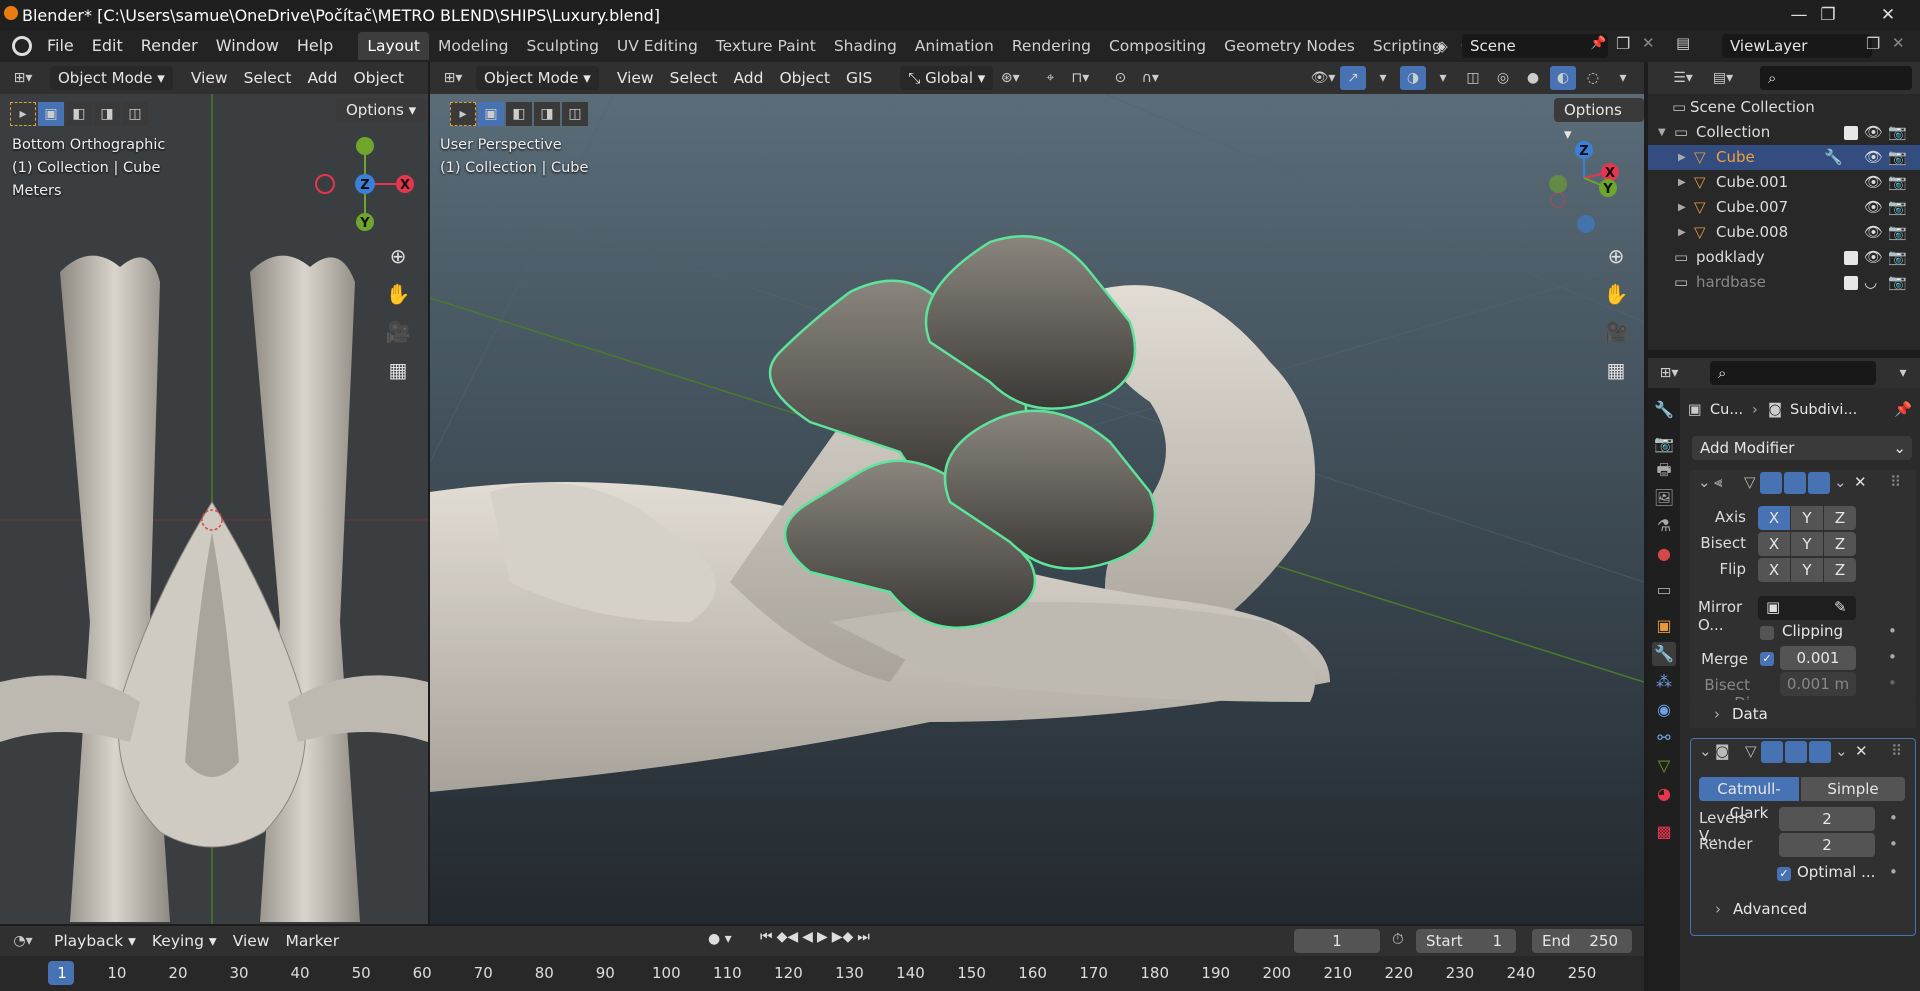 Image resolution: width=1920 pixels, height=991 pixels. I want to click on overlay-dropdown-icon: ▾, so click(1443, 78).